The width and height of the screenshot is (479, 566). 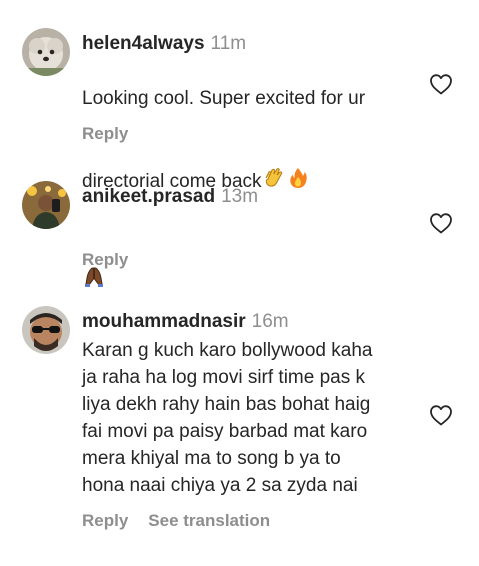 I want to click on comment-header: mouhammadnasir 16m, so click(x=185, y=322).